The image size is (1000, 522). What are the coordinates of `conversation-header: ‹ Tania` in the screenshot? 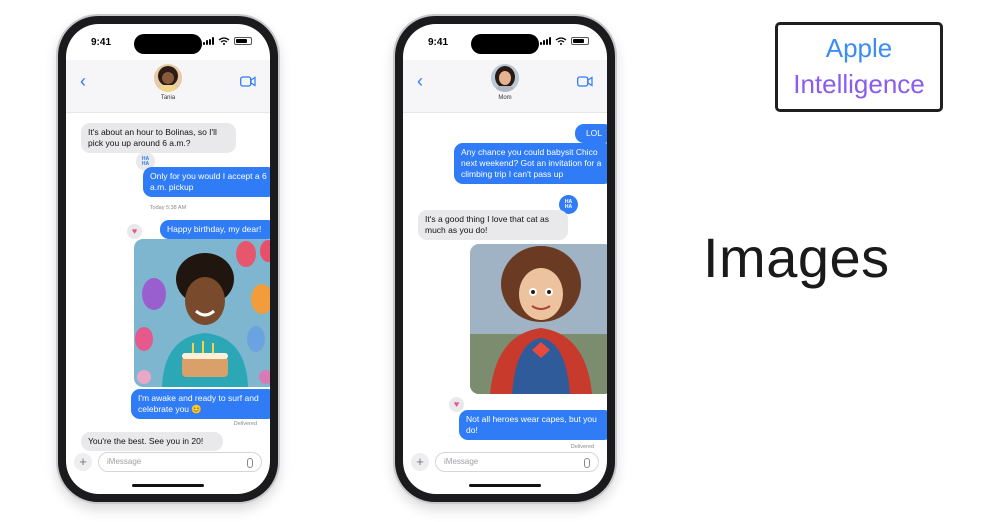 It's located at (168, 86).